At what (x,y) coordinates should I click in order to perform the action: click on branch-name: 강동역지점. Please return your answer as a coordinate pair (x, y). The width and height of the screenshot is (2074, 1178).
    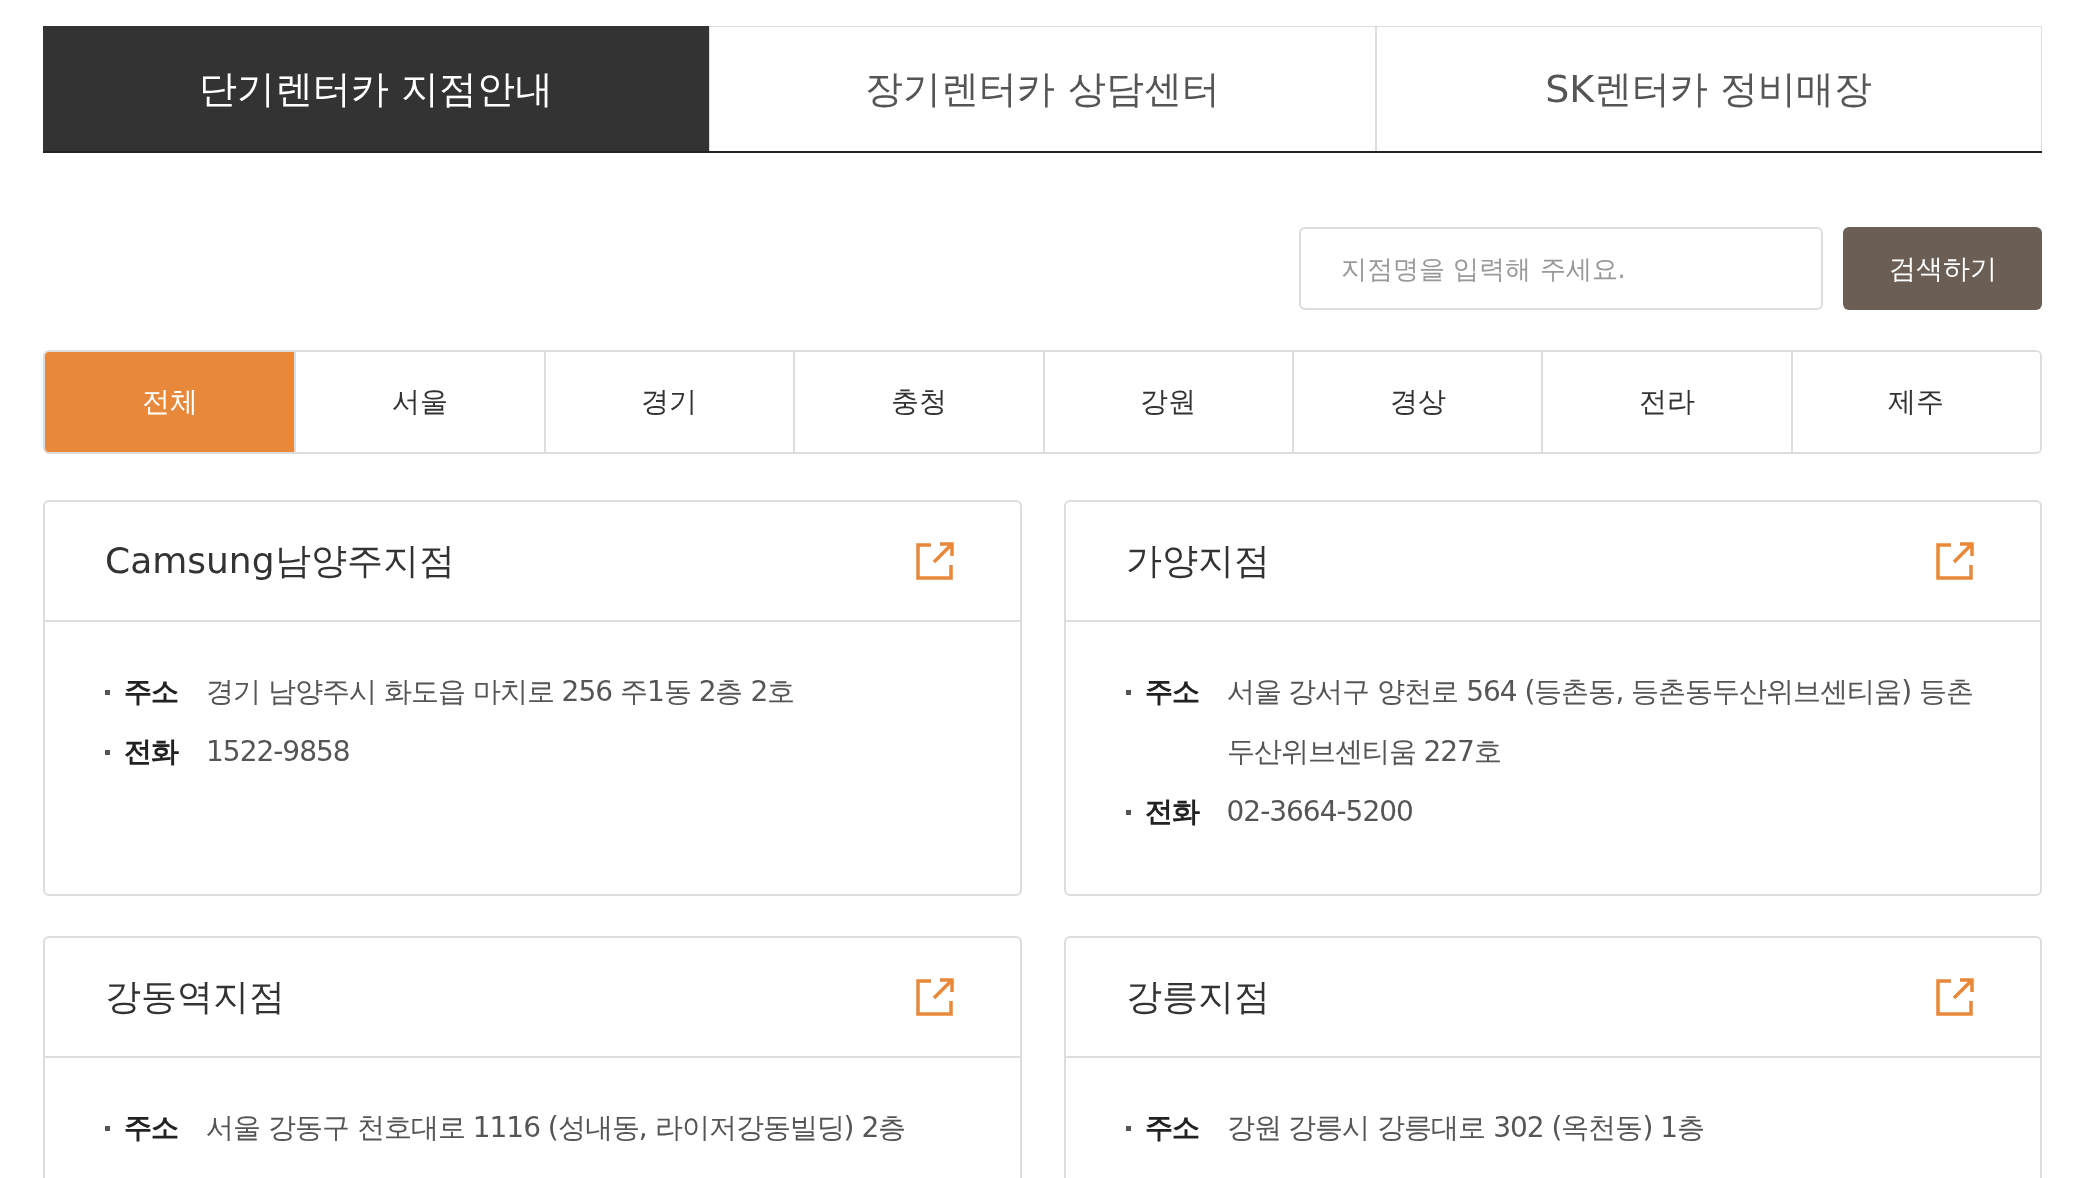
    Looking at the image, I should click on (195, 996).